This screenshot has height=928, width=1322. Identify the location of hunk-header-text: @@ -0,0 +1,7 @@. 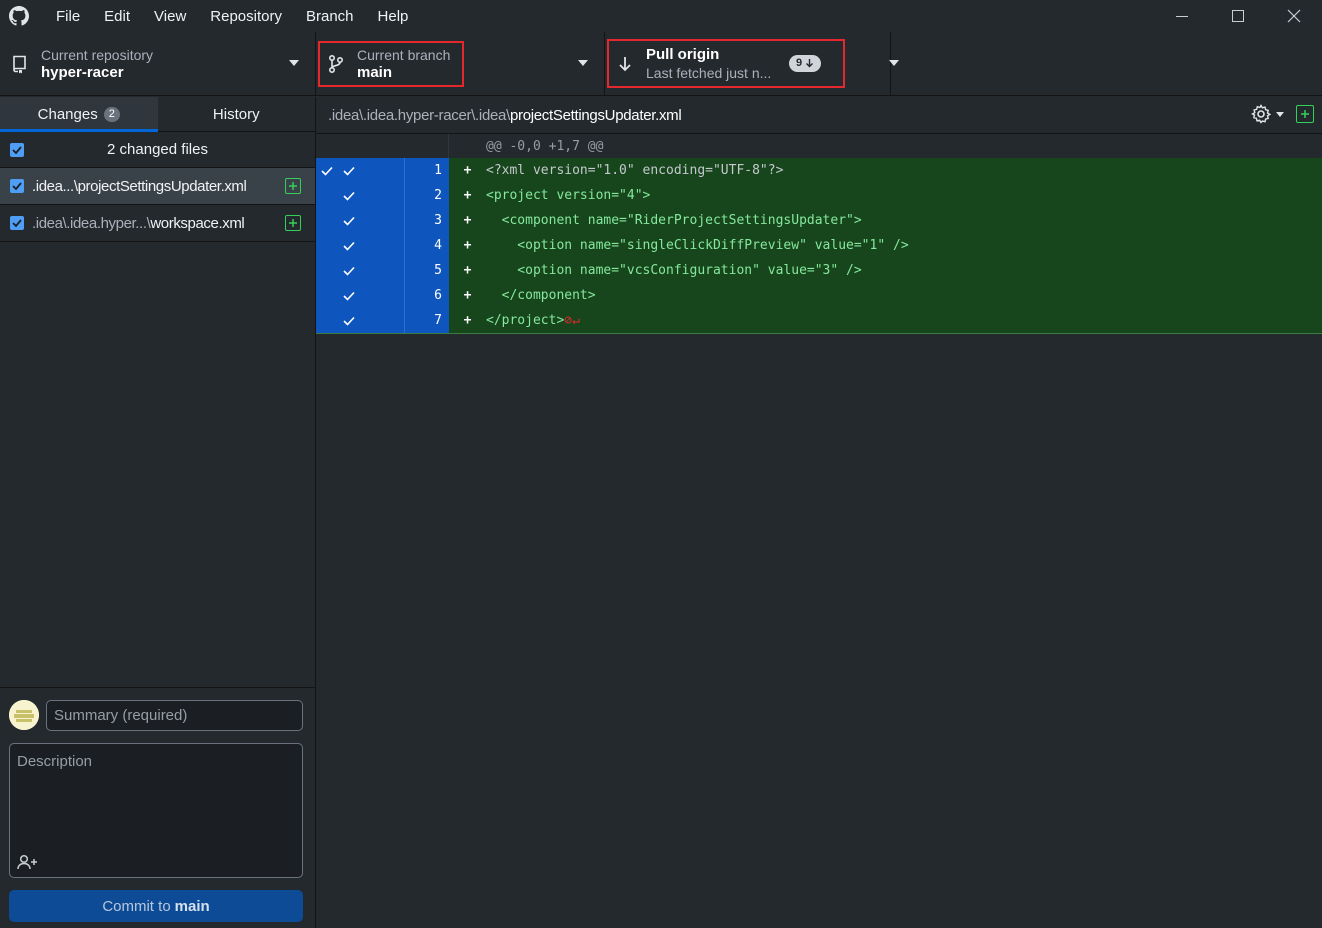
(545, 146).